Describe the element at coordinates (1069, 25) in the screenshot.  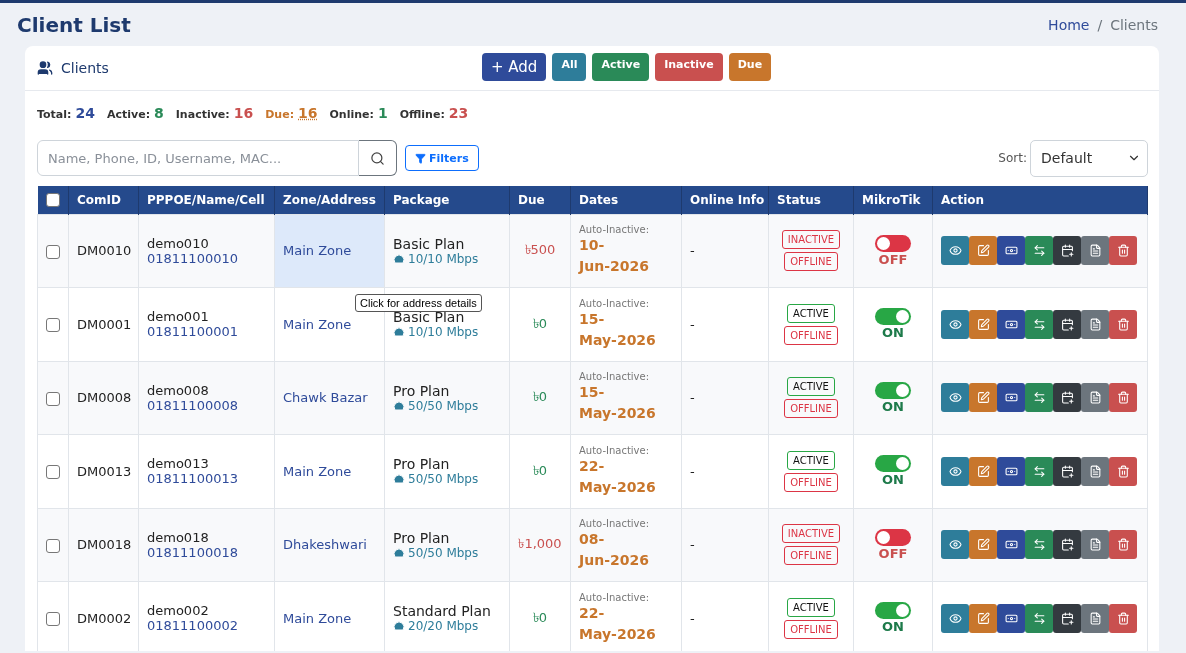
I see `breadcrumb-link: Home` at that location.